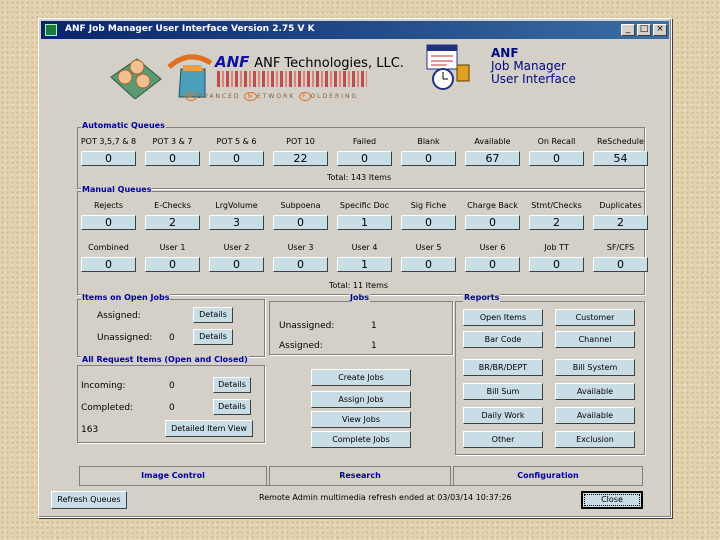 Image resolution: width=720 pixels, height=540 pixels. I want to click on close-window-button: ×, so click(660, 30).